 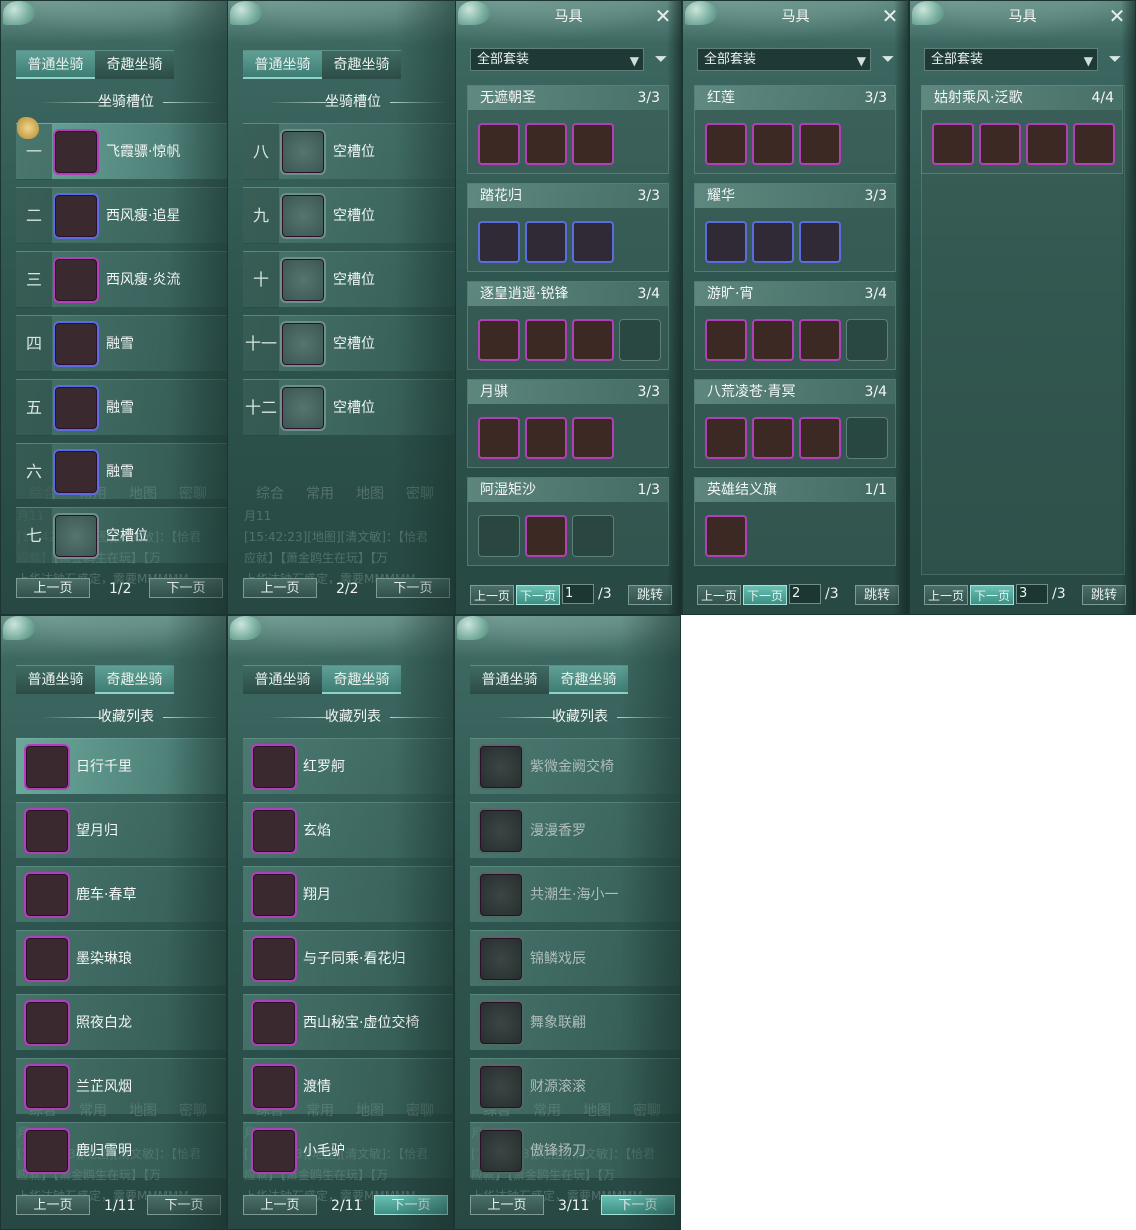 What do you see at coordinates (47, 831) in the screenshot?
I see `crane-icon` at bounding box center [47, 831].